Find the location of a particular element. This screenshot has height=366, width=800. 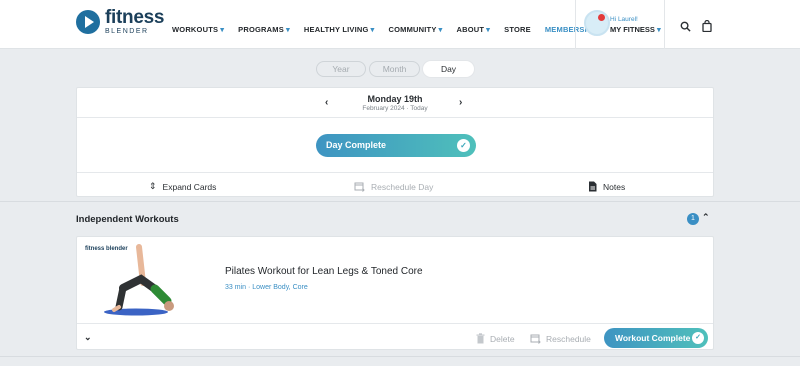

reschedule-day-button: Reschedule Day is located at coordinates (393, 186).